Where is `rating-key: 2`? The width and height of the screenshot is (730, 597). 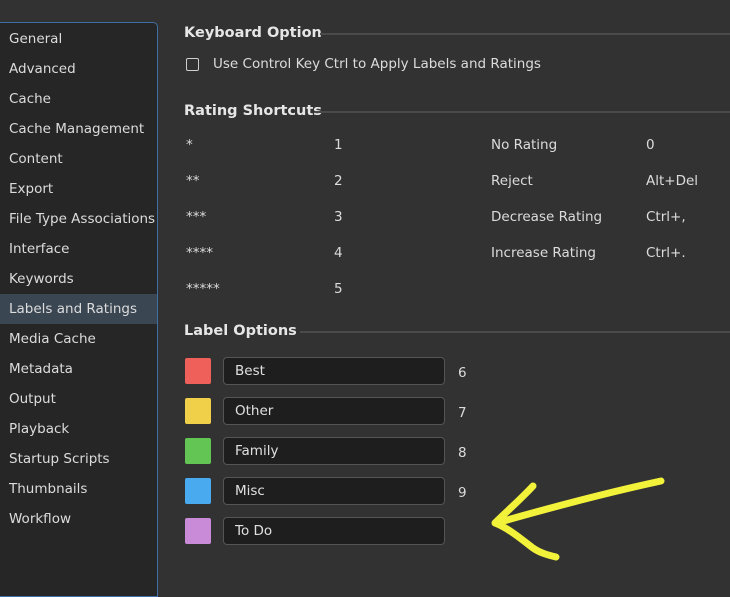
rating-key: 2 is located at coordinates (338, 181).